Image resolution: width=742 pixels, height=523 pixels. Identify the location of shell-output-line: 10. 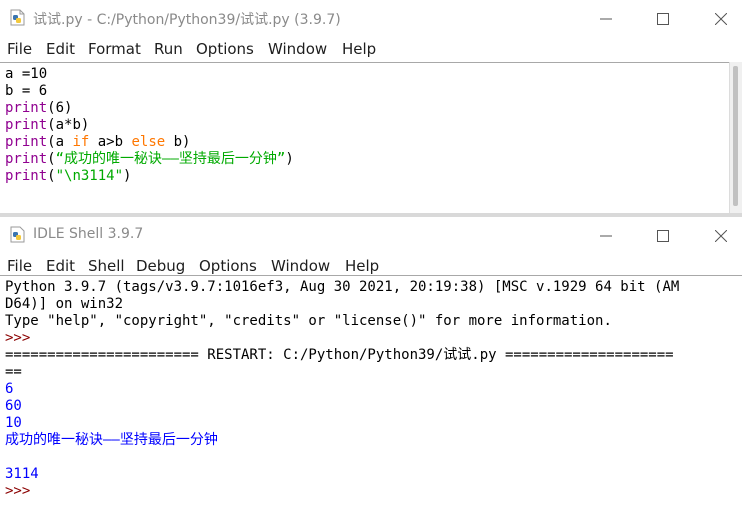
(13, 423).